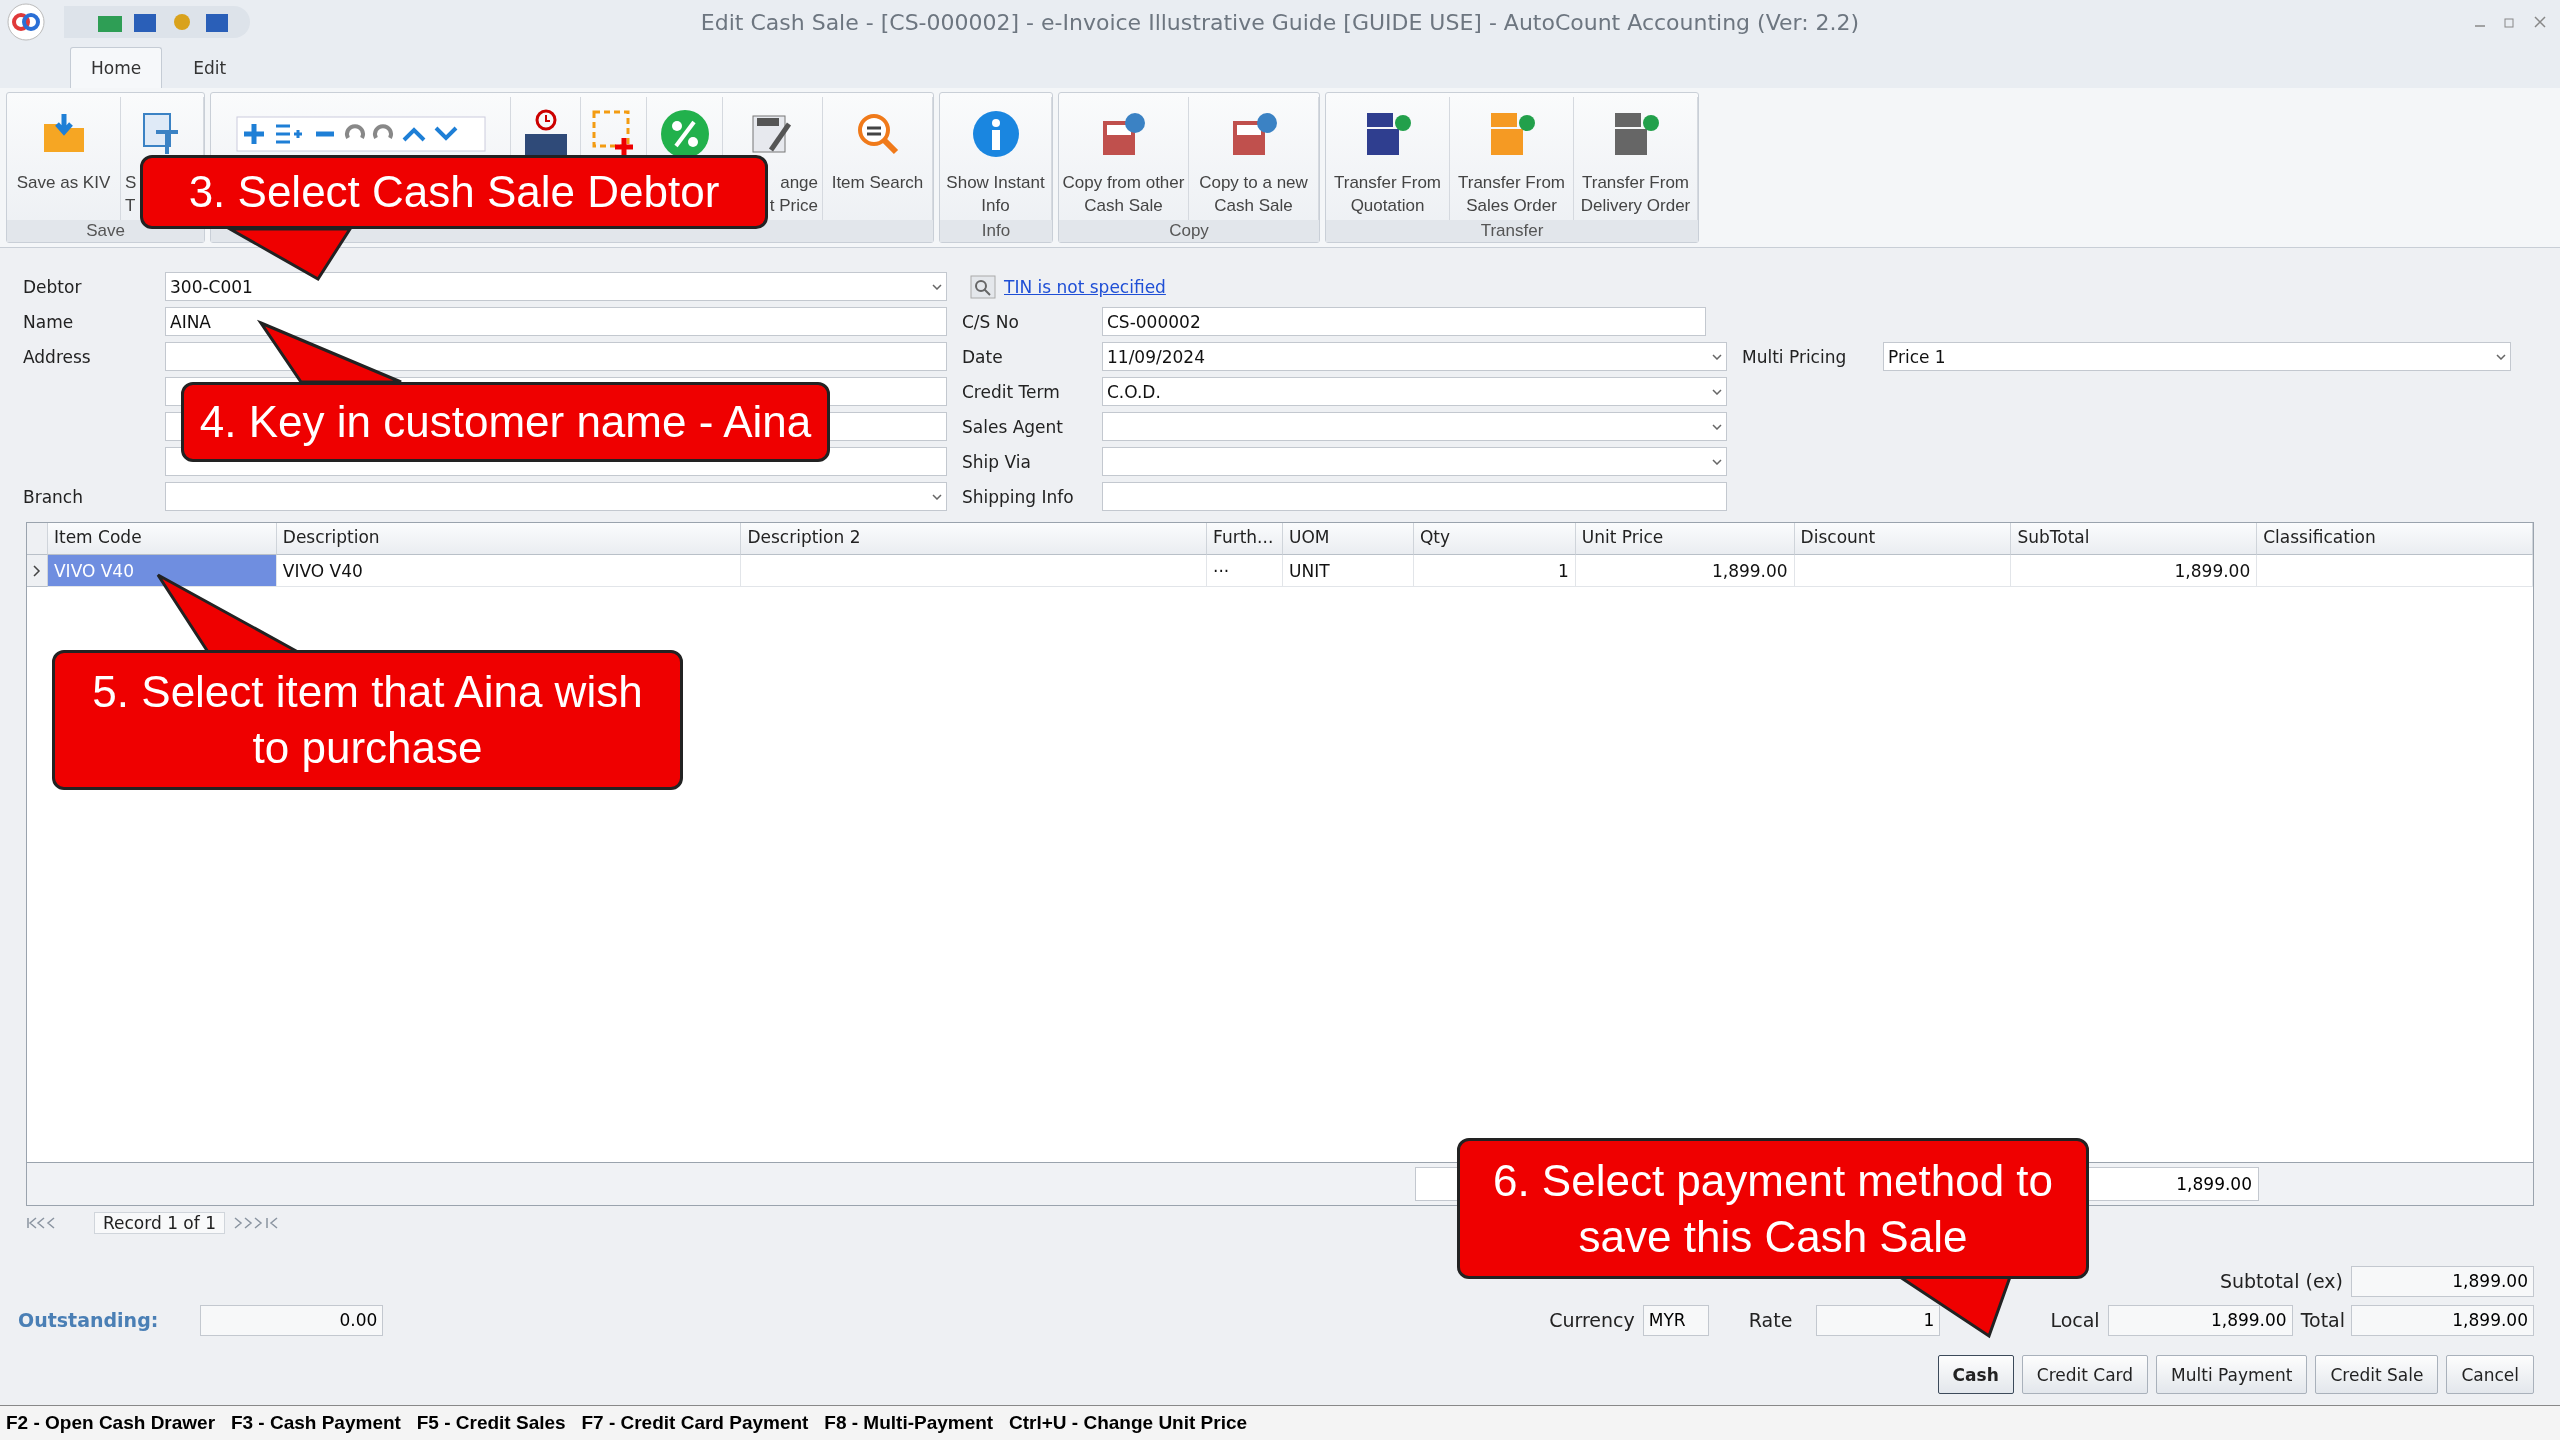 Image resolution: width=2560 pixels, height=1440 pixels. Describe the element at coordinates (1414, 391) in the screenshot. I see `input-field: C.O.D.` at that location.